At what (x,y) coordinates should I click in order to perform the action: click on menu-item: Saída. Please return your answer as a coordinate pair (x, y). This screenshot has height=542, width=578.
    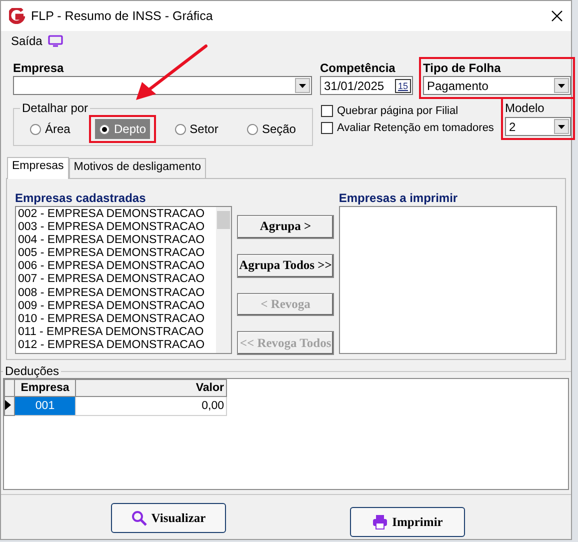
    Looking at the image, I should click on (26, 41).